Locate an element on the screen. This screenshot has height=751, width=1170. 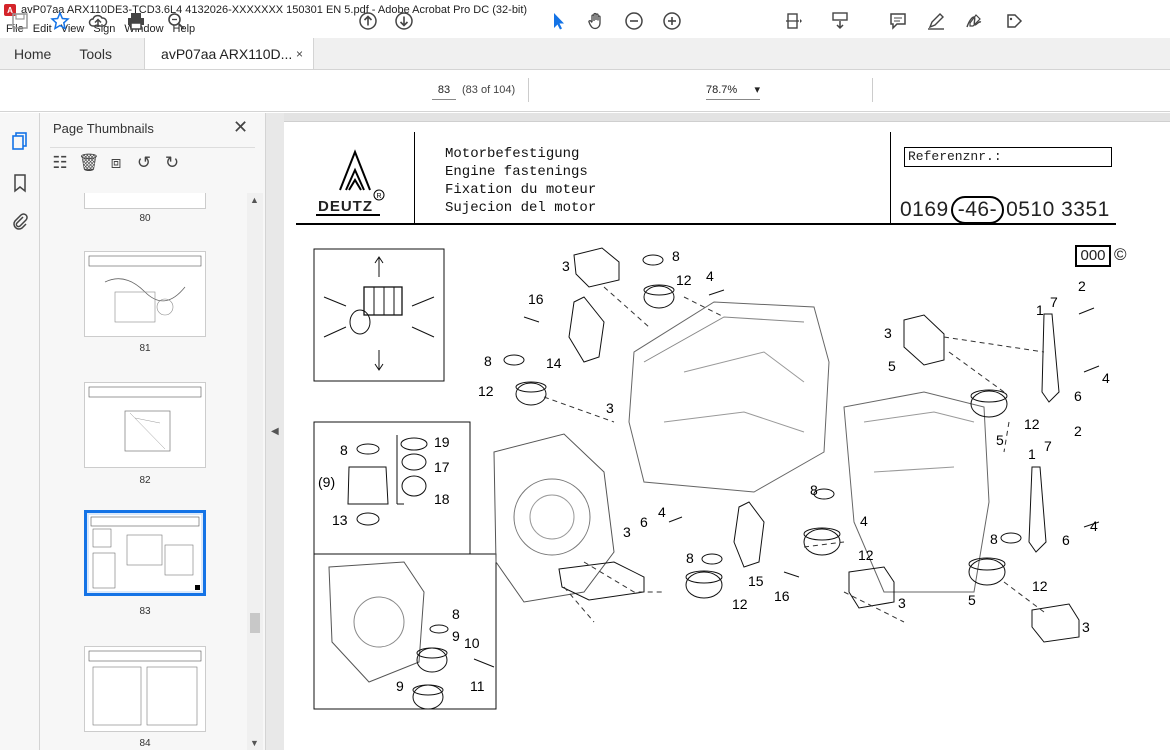
save-icon is located at coordinates (20, 21).